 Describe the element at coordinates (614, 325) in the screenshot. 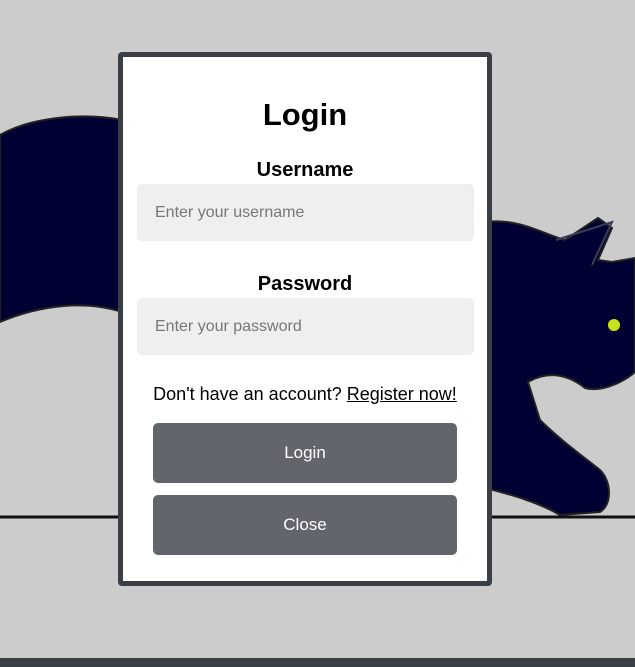

I see `cat-eye` at that location.